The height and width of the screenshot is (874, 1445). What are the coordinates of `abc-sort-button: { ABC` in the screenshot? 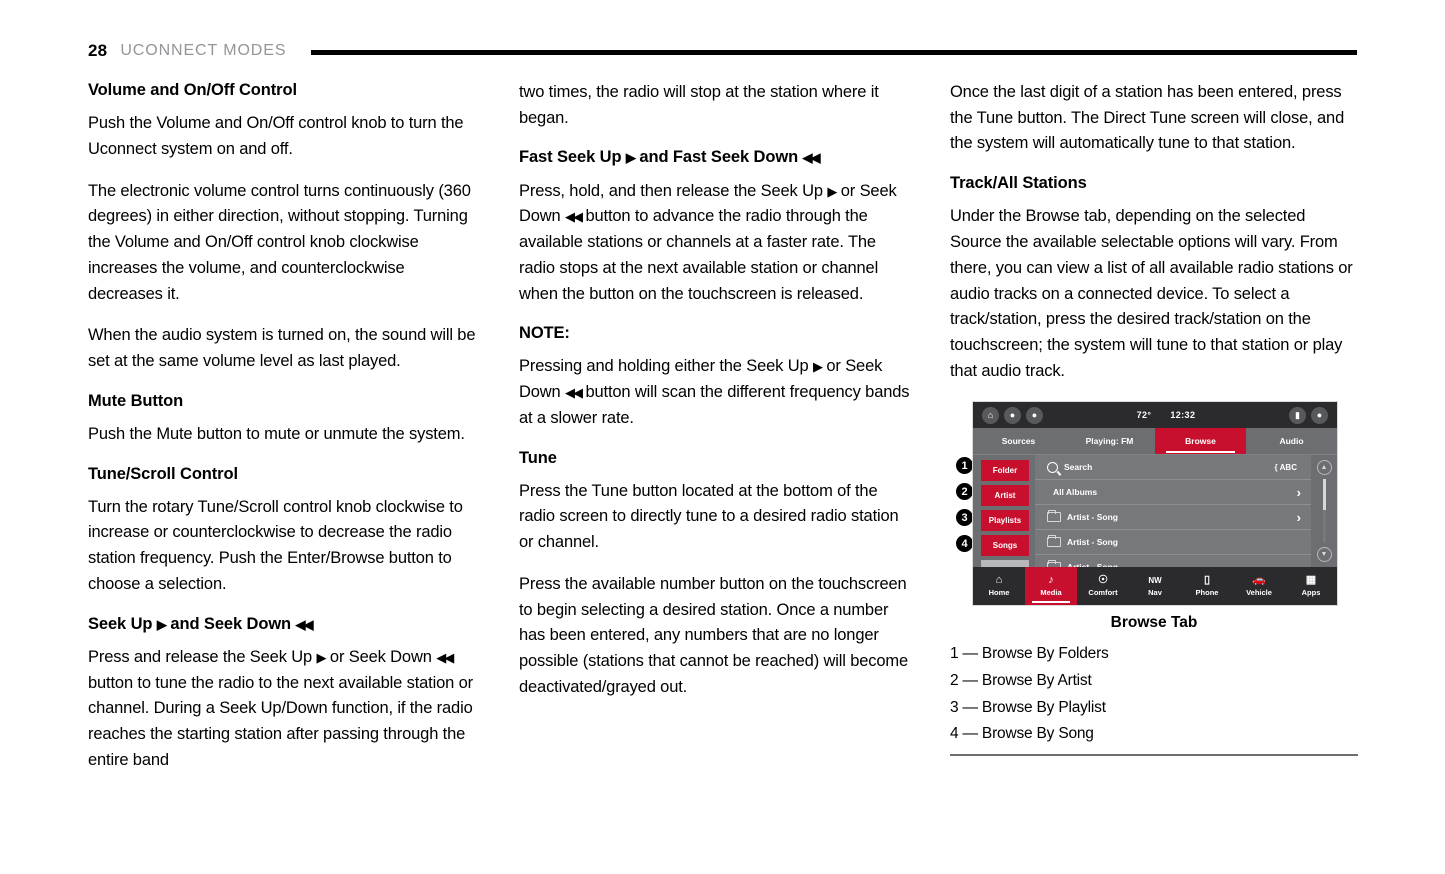 It's located at (1286, 467).